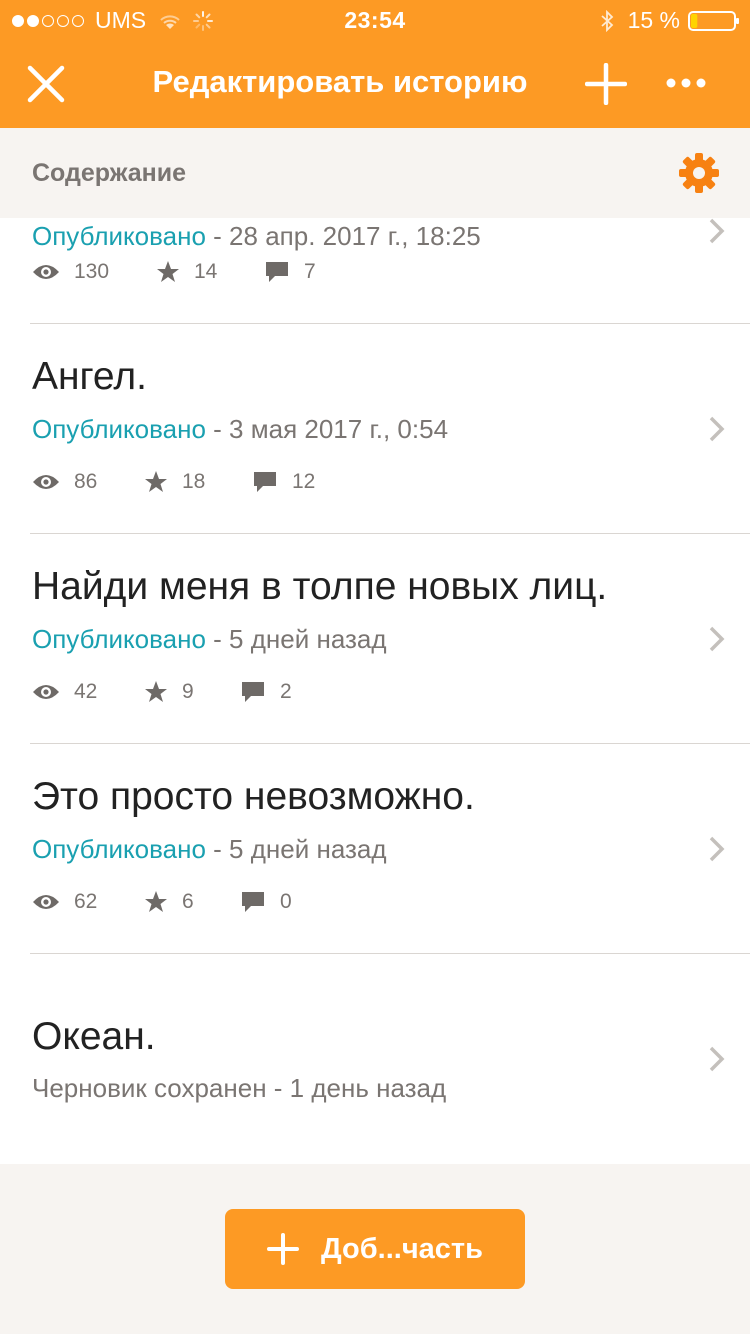 The height and width of the screenshot is (1334, 750). What do you see at coordinates (266, 902) in the screenshot?
I see `comments-stat: 0` at bounding box center [266, 902].